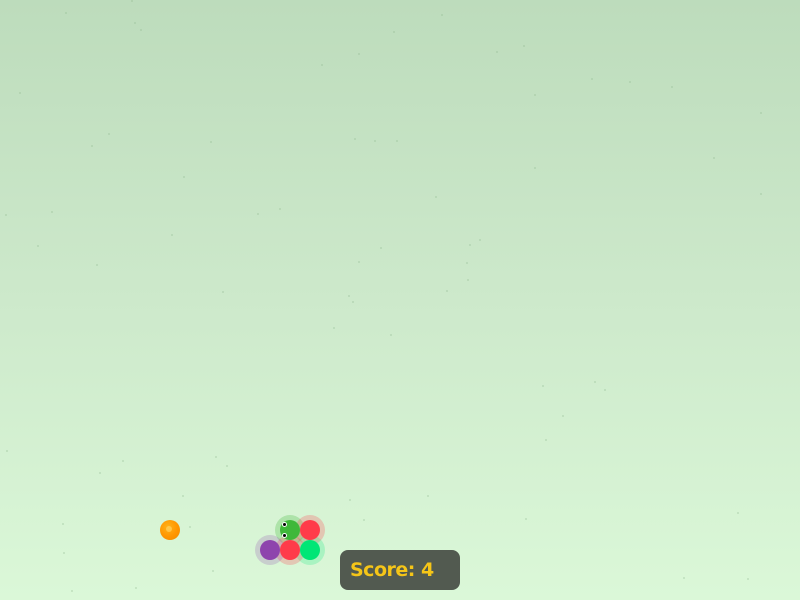  Describe the element at coordinates (290, 530) in the screenshot. I see `snake-head` at that location.